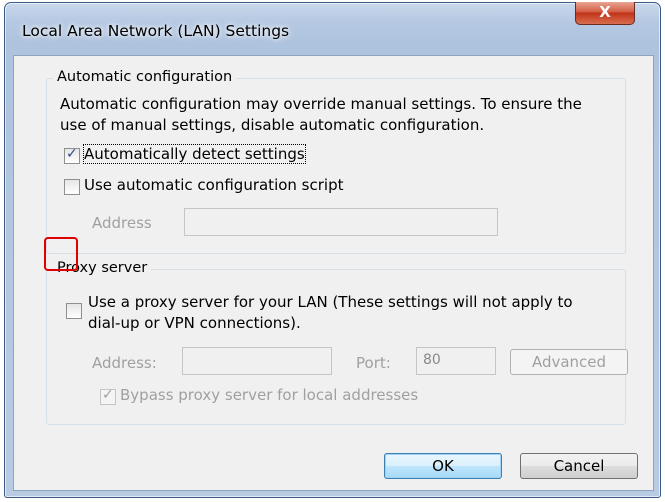 The height and width of the screenshot is (502, 665). Describe the element at coordinates (341, 222) in the screenshot. I see `script-address-input` at that location.